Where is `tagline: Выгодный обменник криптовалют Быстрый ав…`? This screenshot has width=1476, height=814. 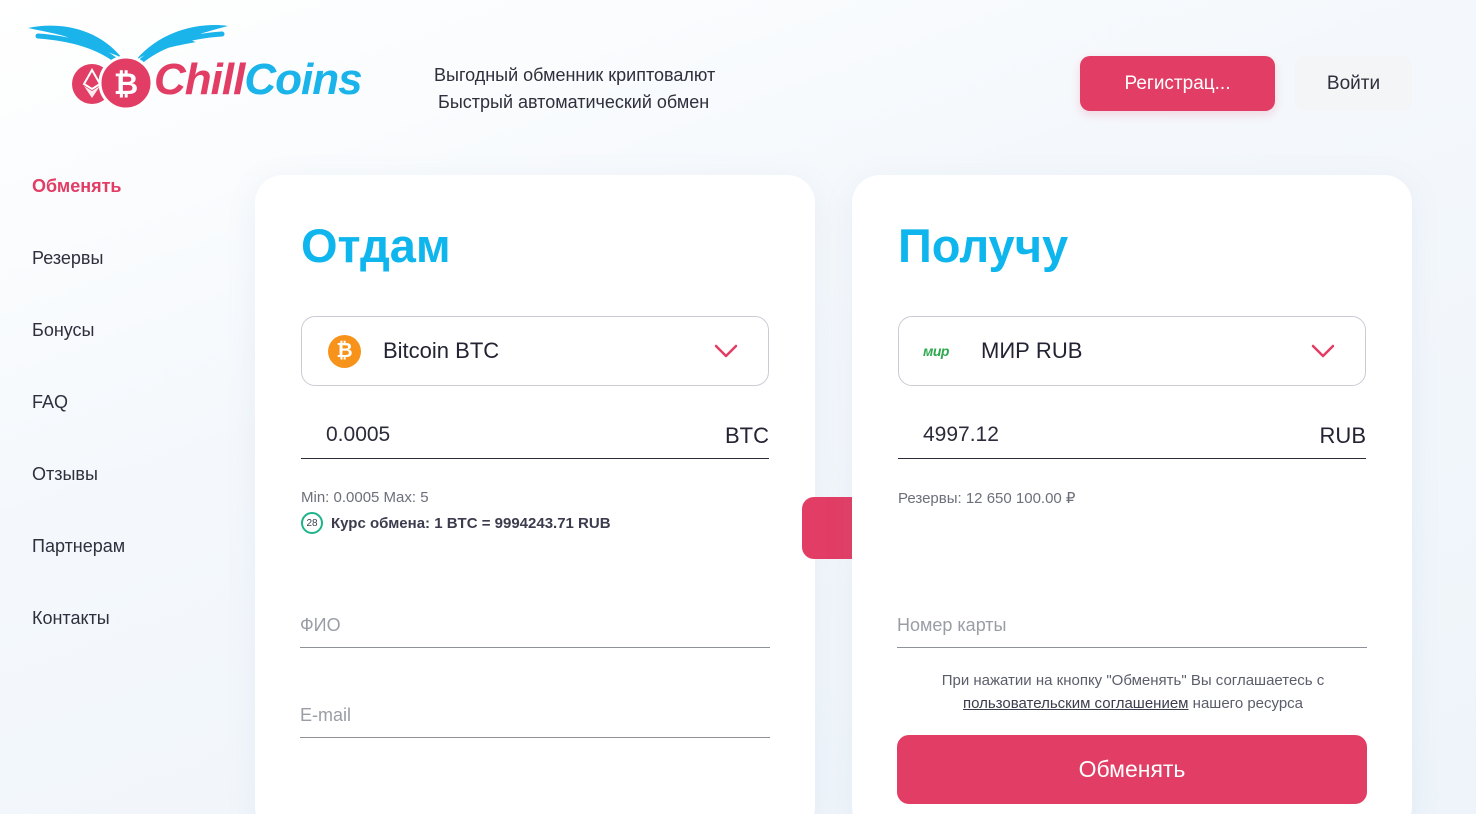
tagline: Выгодный обменник криптовалют Быстрый ав… is located at coordinates (574, 89).